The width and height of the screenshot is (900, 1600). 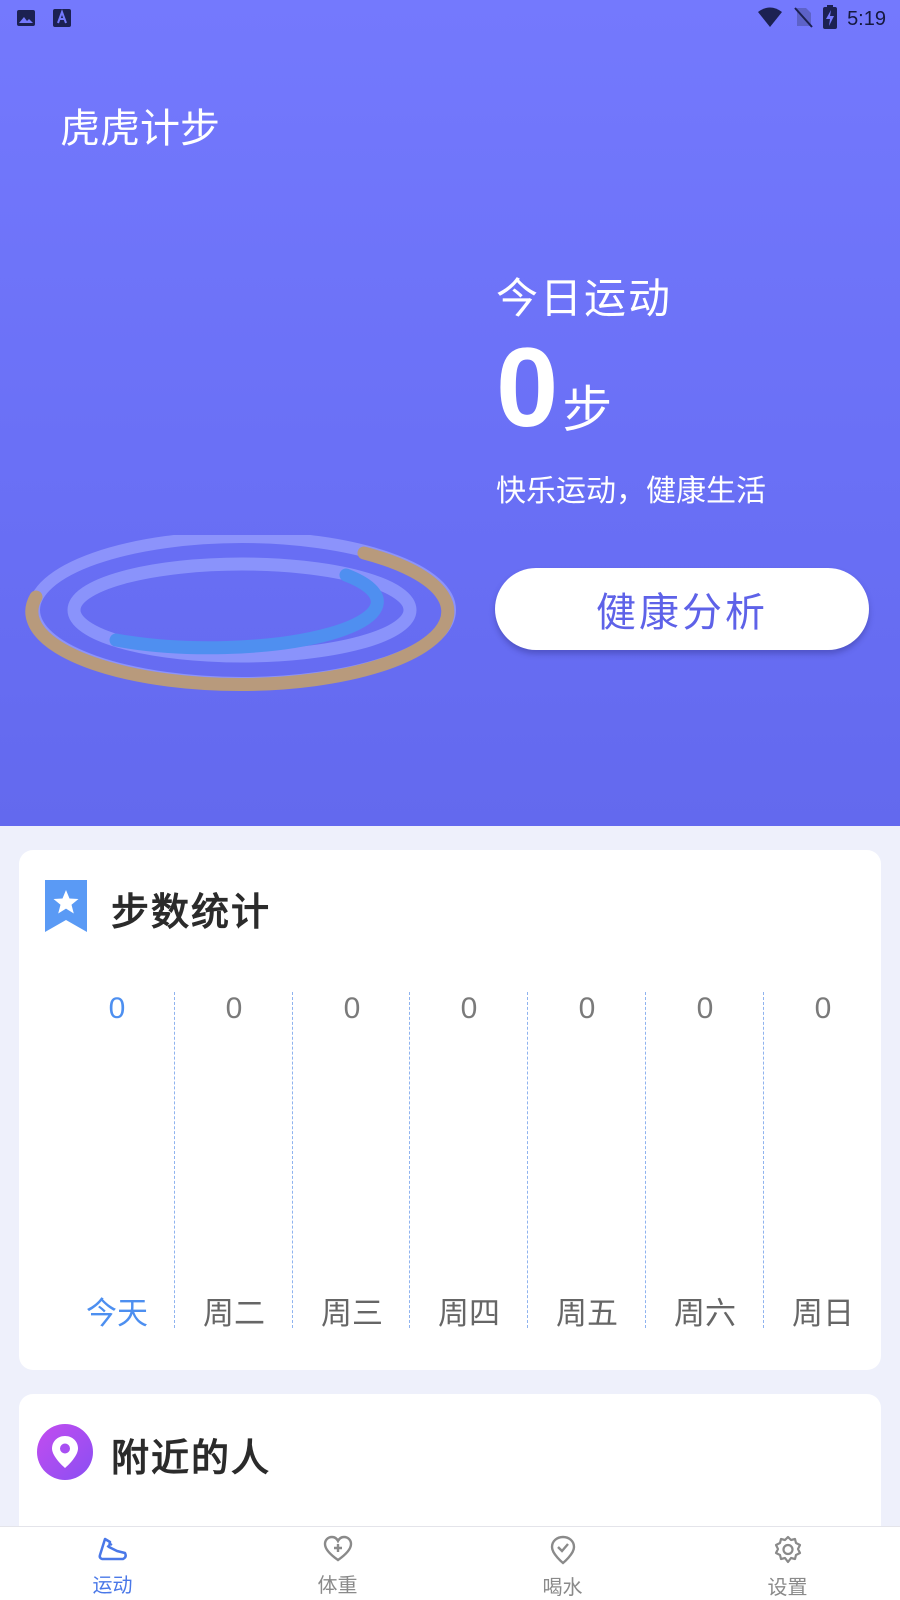 I want to click on day-label: 周日, so click(x=823, y=1314).